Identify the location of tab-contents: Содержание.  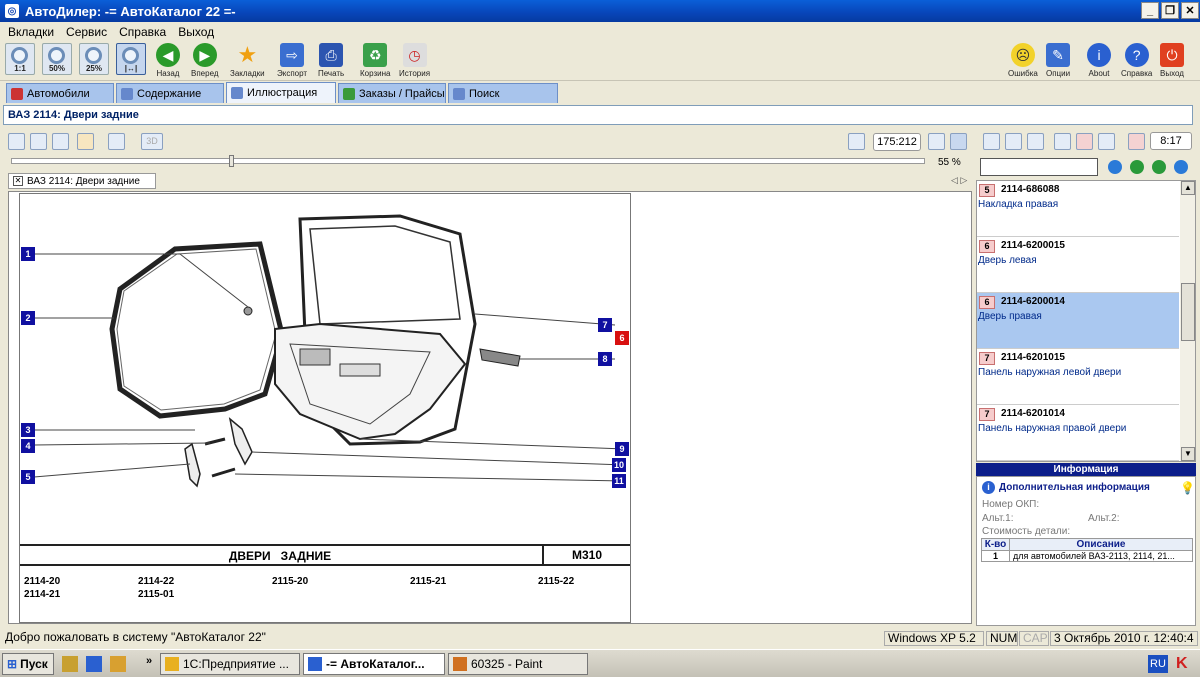
(170, 93).